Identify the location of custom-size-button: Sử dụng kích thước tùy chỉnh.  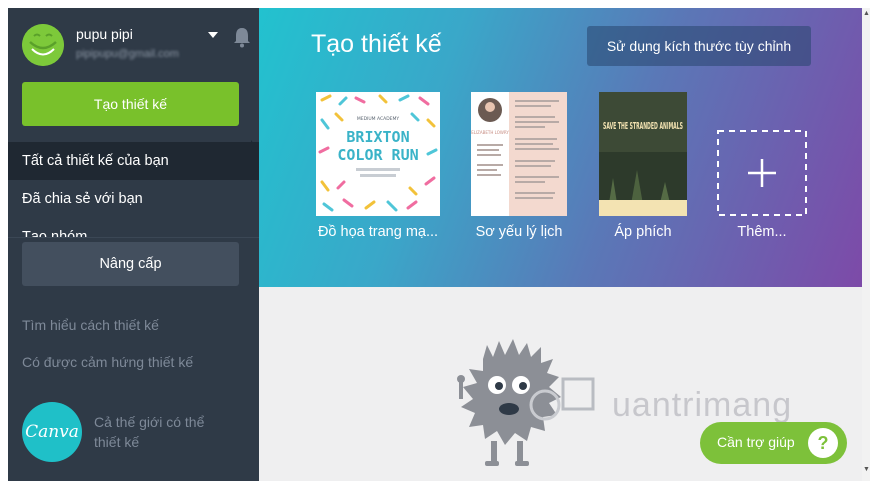
(699, 46).